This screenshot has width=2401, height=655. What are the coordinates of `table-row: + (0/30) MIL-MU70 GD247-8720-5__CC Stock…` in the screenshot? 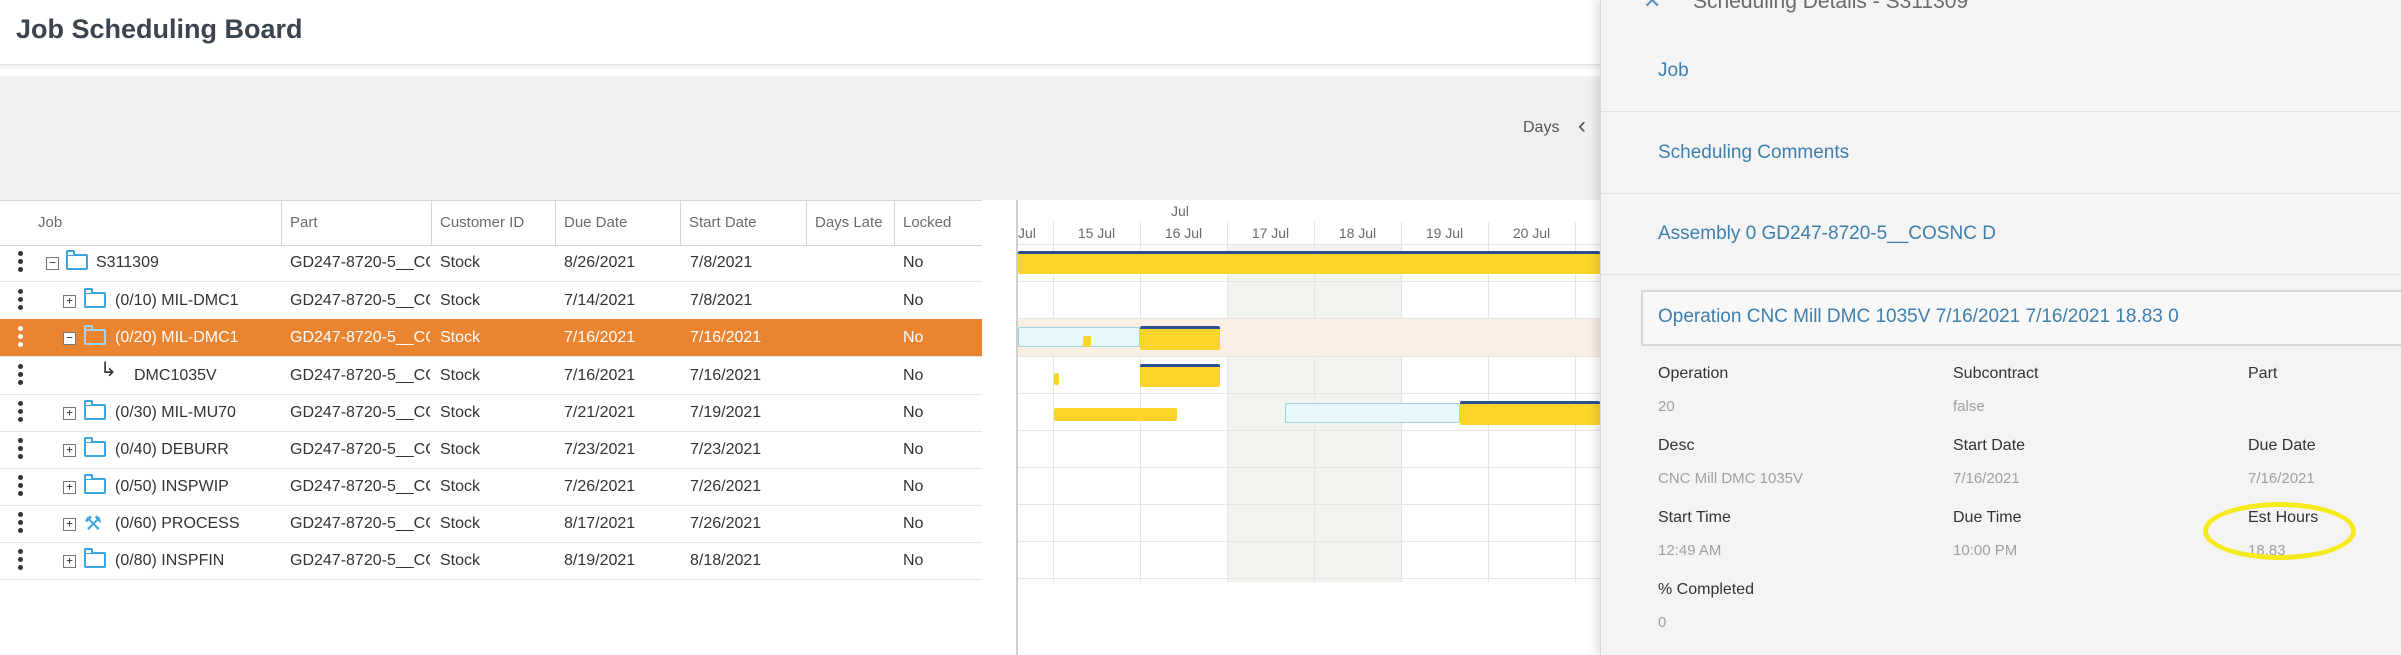 It's located at (491, 413).